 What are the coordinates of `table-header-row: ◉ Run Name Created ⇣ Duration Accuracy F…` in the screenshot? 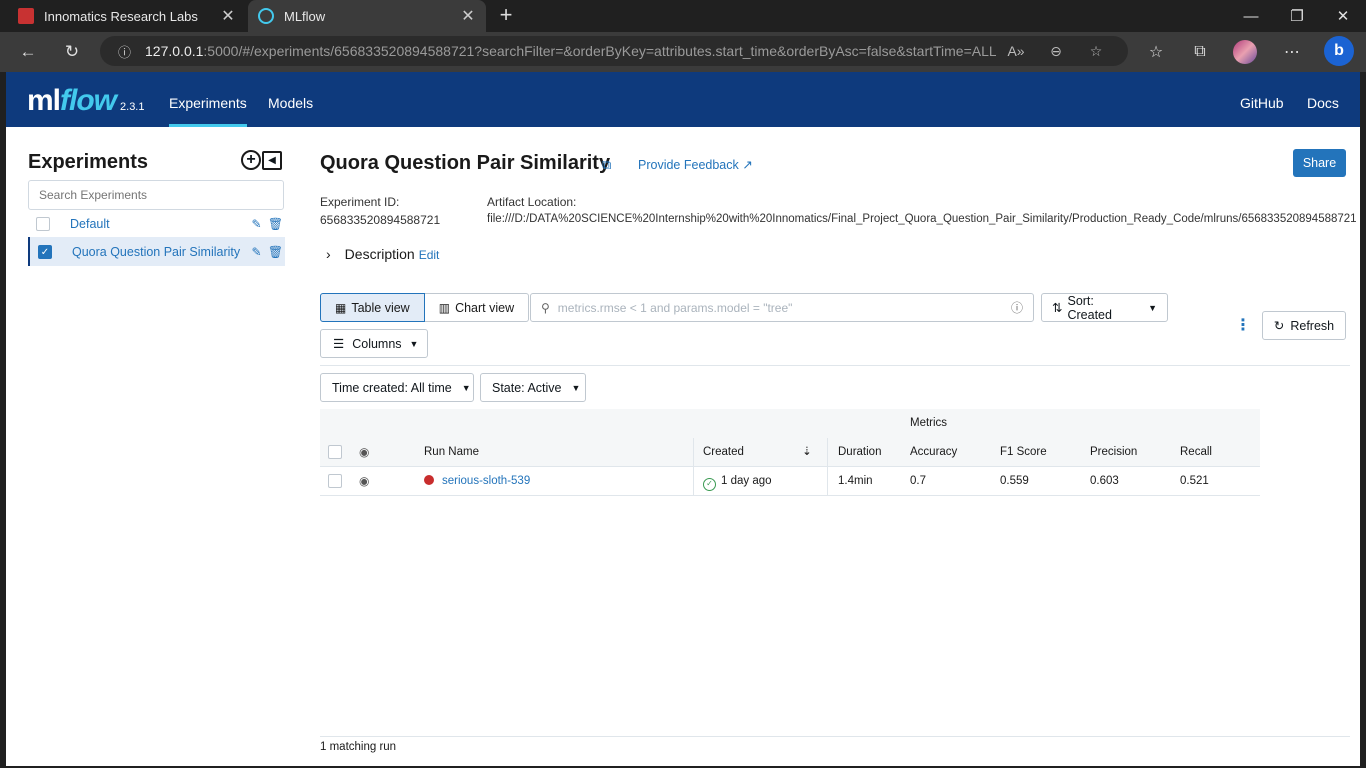 It's located at (790, 452).